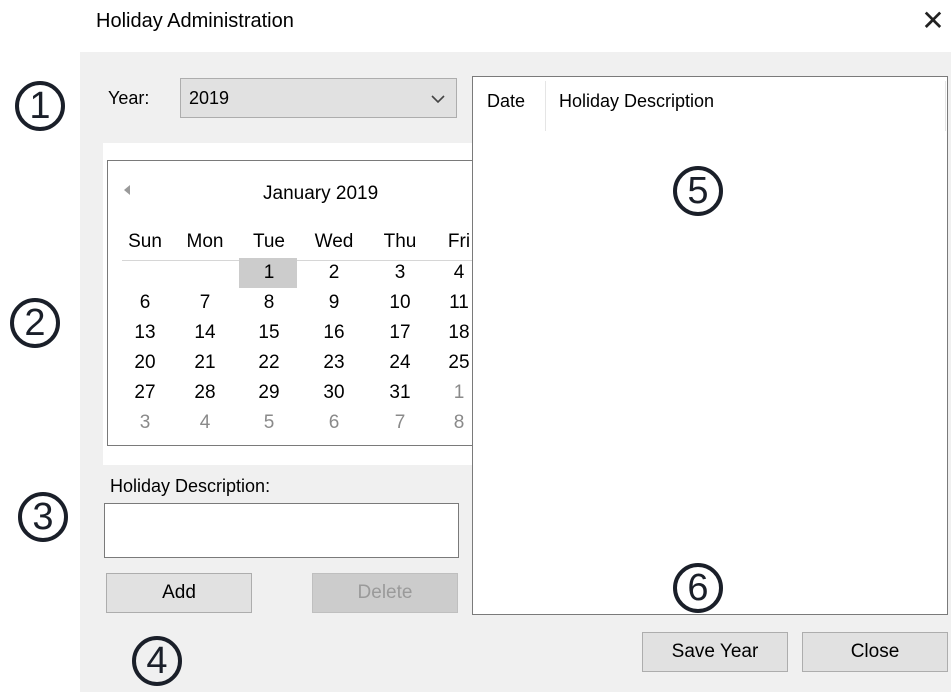 This screenshot has height=692, width=951. Describe the element at coordinates (636, 101) in the screenshot. I see `column-header-description: Holiday Description` at that location.